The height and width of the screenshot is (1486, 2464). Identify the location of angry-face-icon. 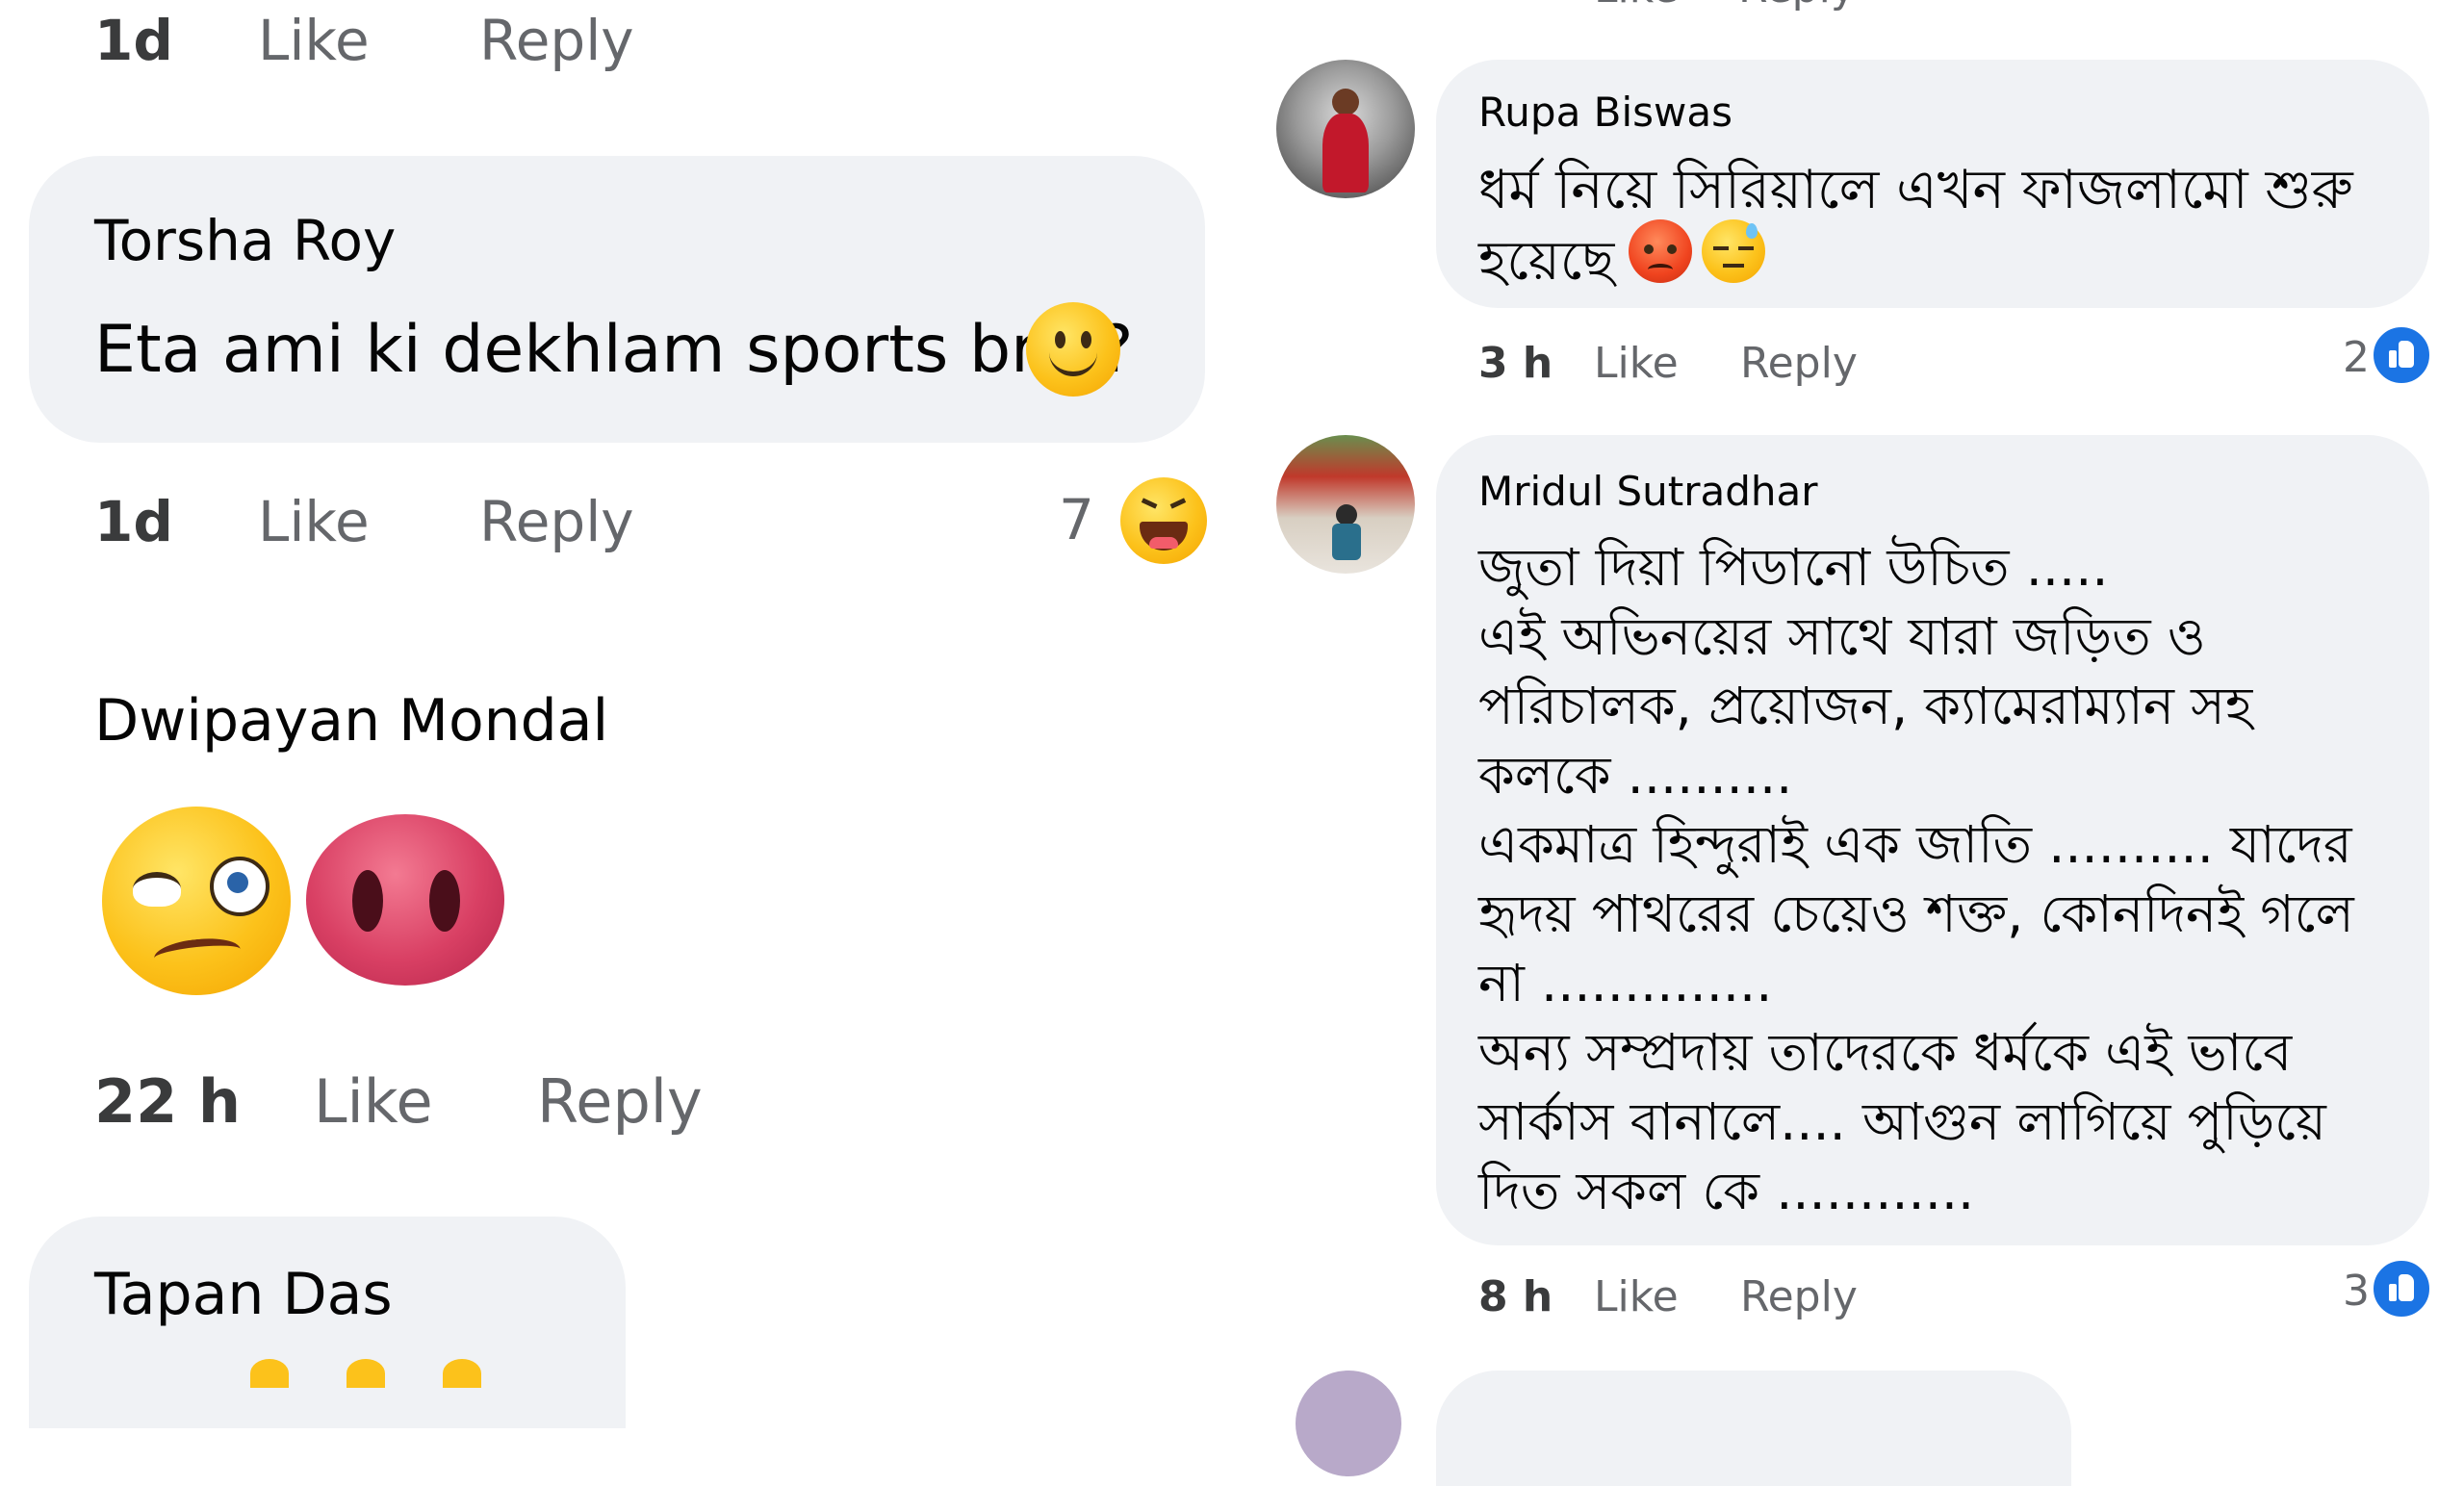
(1660, 251).